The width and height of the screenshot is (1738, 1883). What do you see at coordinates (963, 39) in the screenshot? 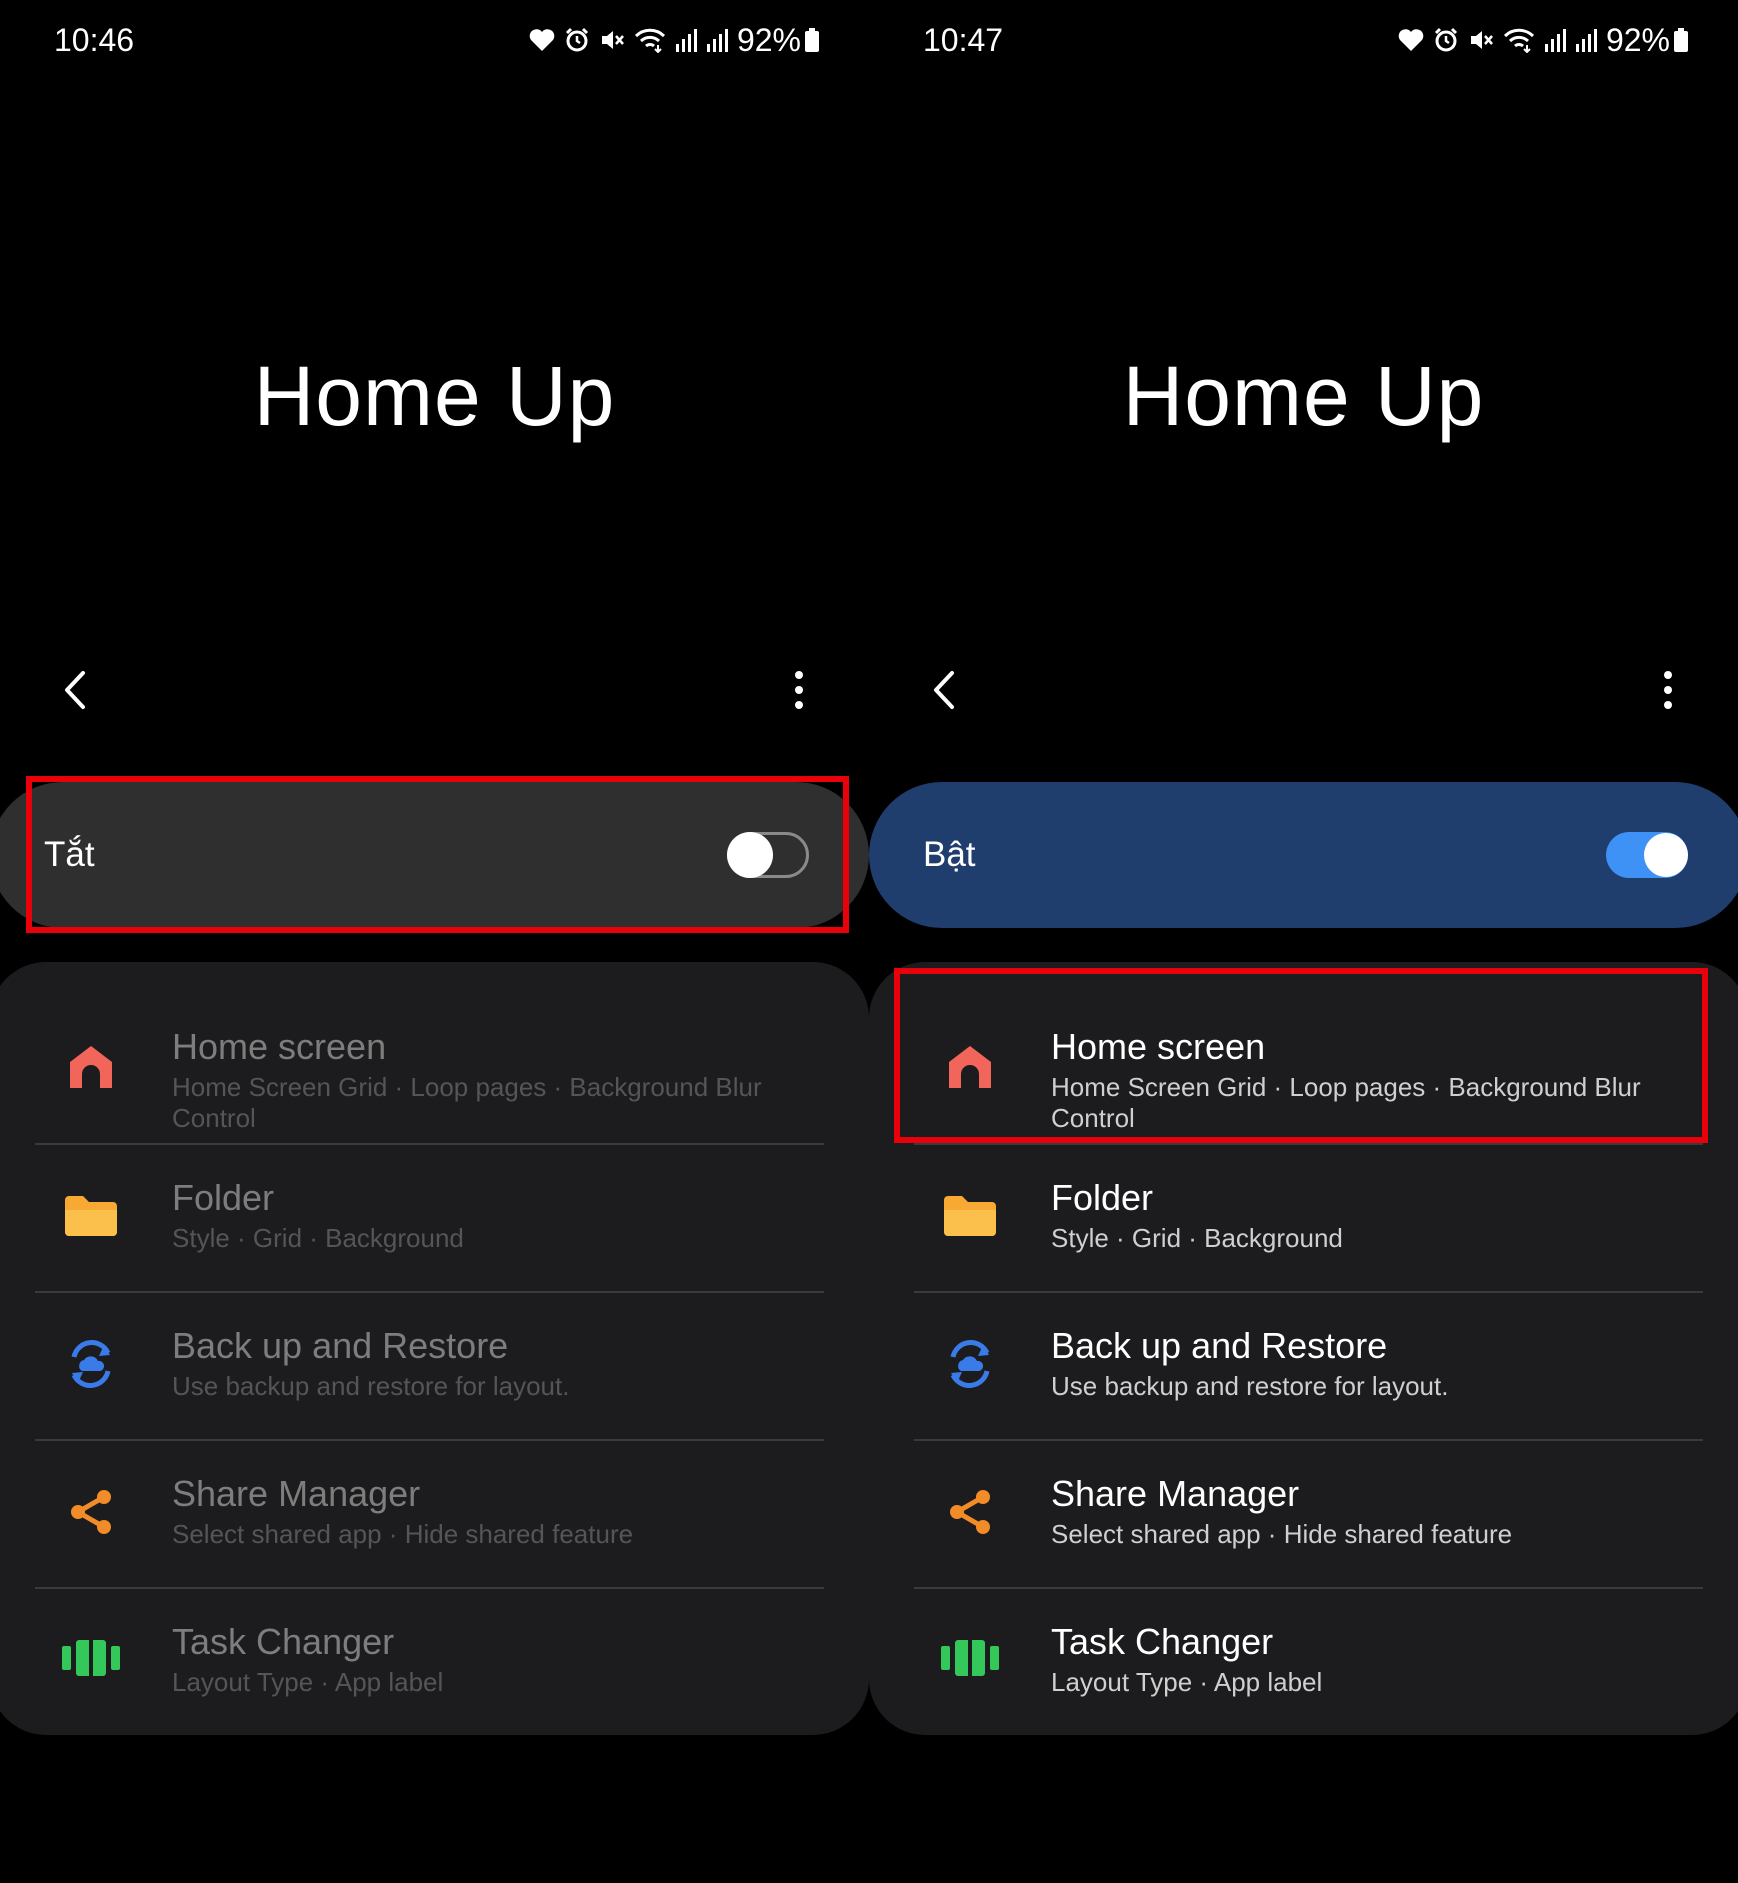
I see `status-time: 10:47` at bounding box center [963, 39].